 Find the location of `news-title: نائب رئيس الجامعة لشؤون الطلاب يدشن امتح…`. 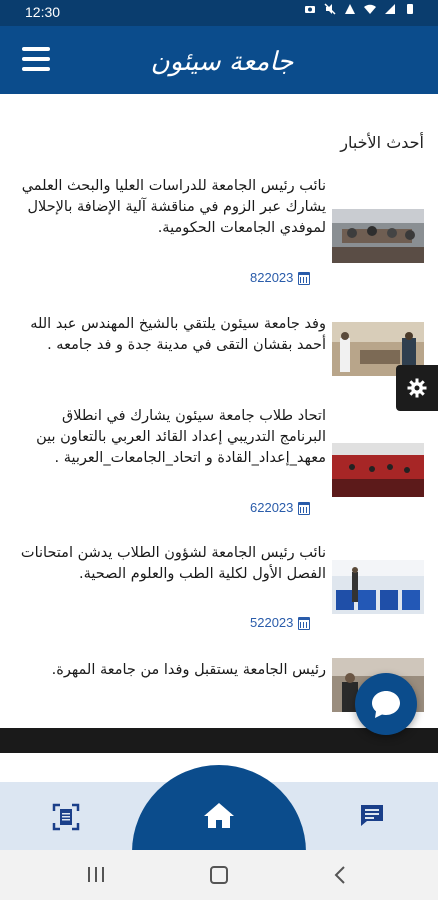

news-title: نائب رئيس الجامعة لشؤون الطلاب يدشن امتح… is located at coordinates (170, 564).